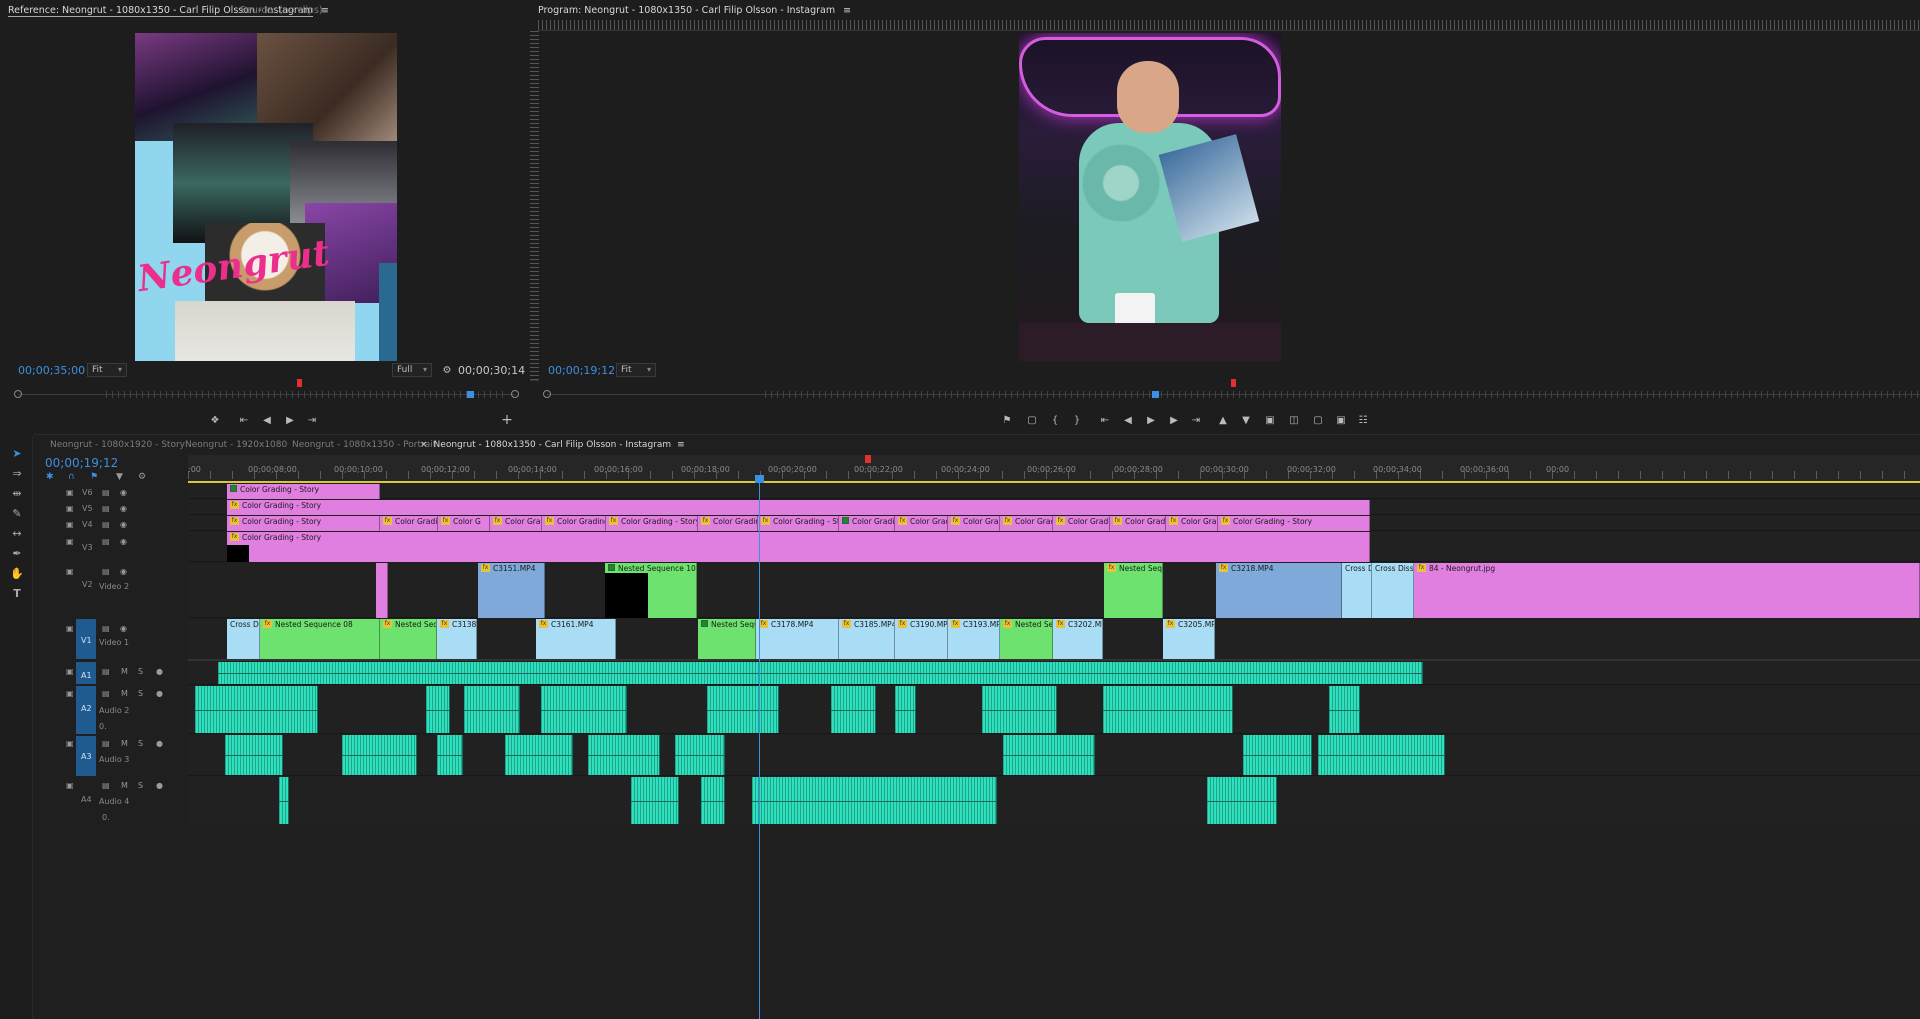 The height and width of the screenshot is (1019, 1920). What do you see at coordinates (50, 477) in the screenshot?
I see `snap-icon: ✱` at bounding box center [50, 477].